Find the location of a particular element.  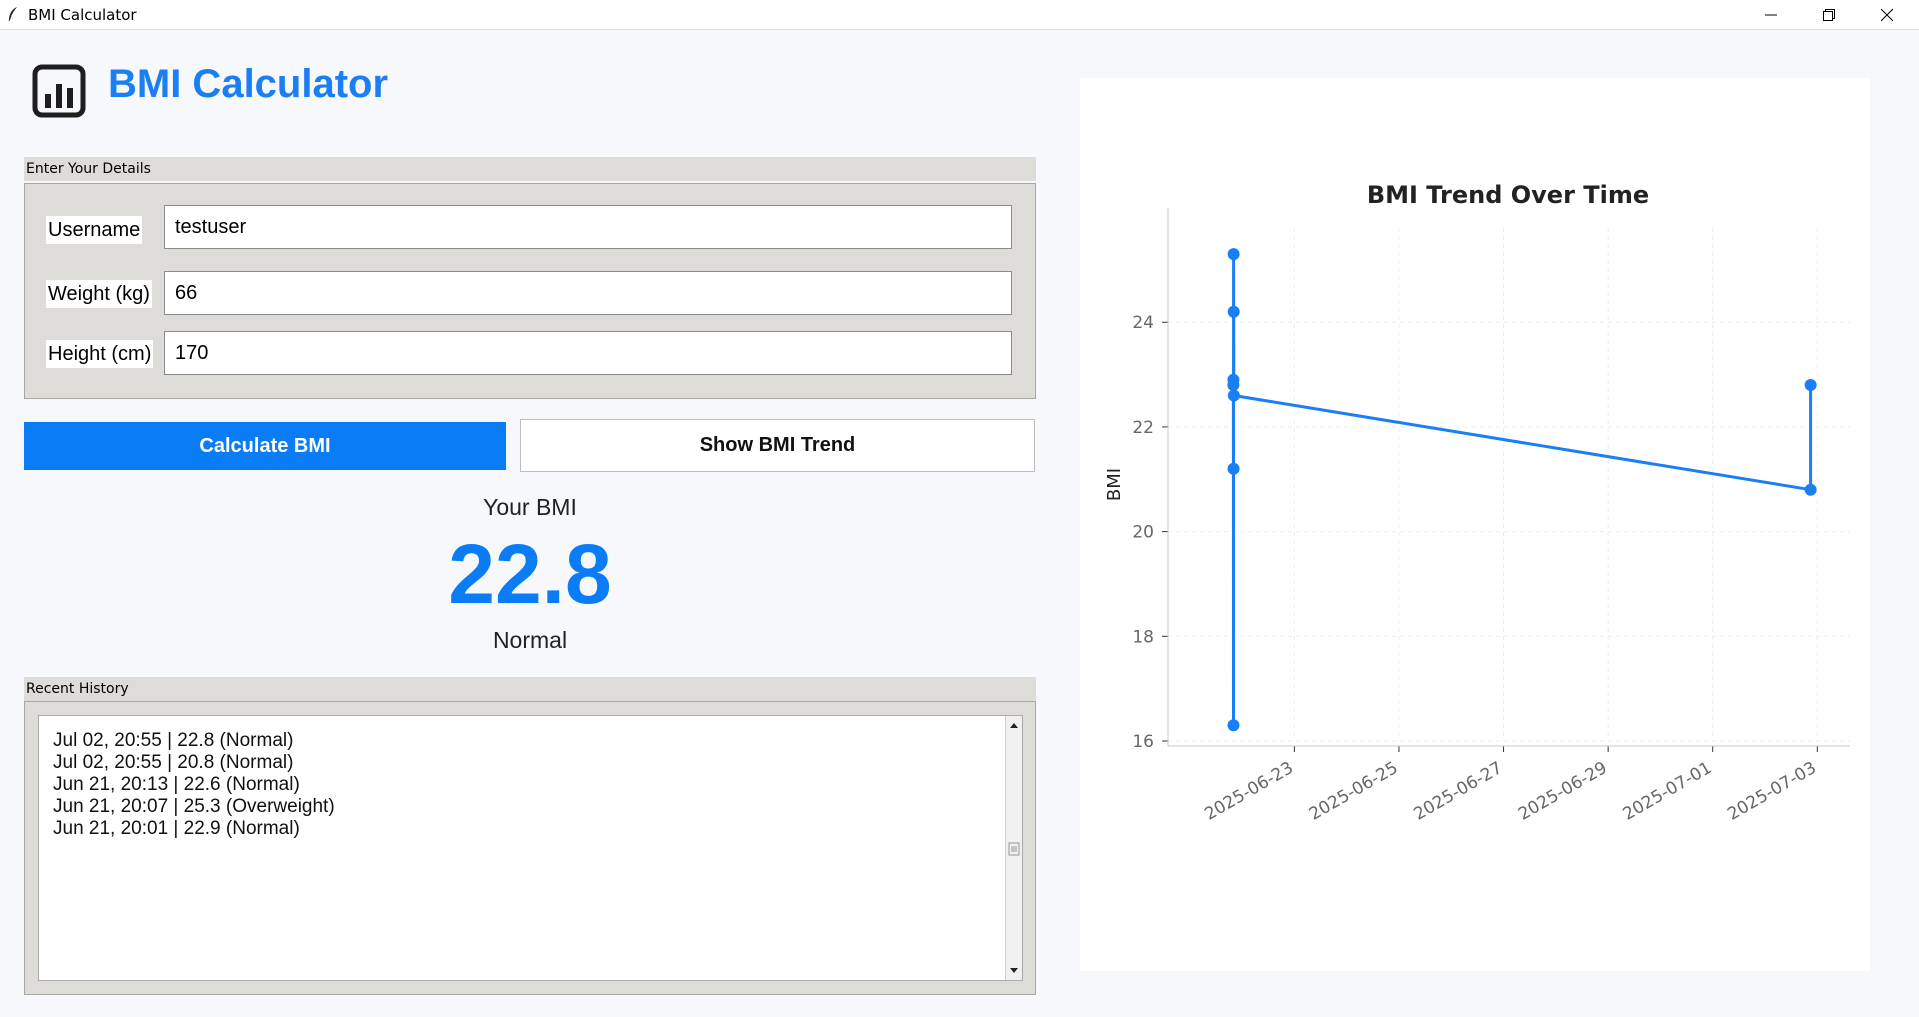

y-tick-label: 18 is located at coordinates (1143, 637).